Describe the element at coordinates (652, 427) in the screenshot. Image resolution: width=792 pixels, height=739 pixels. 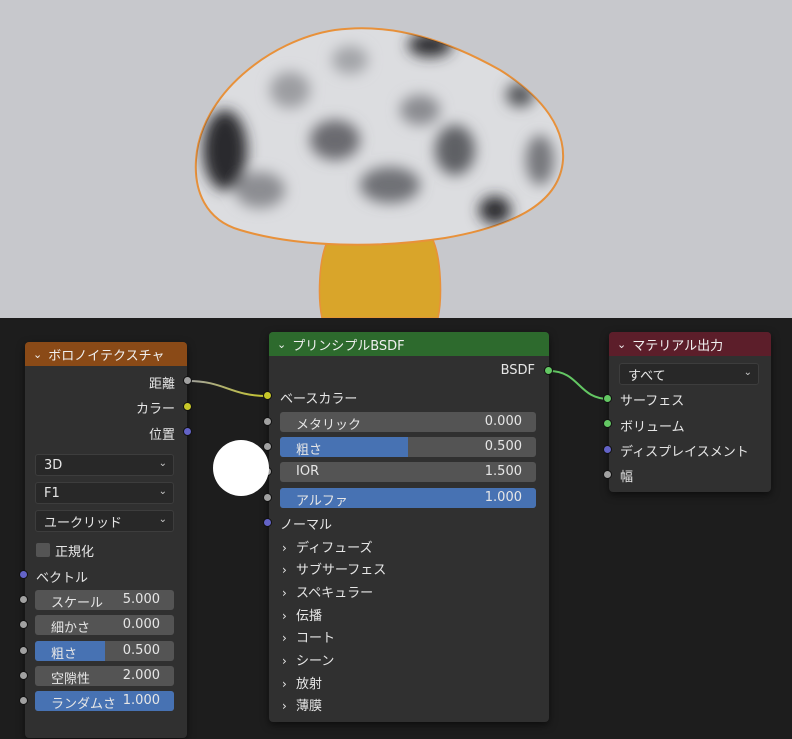
I see `volume-input-label: ボリューム` at that location.